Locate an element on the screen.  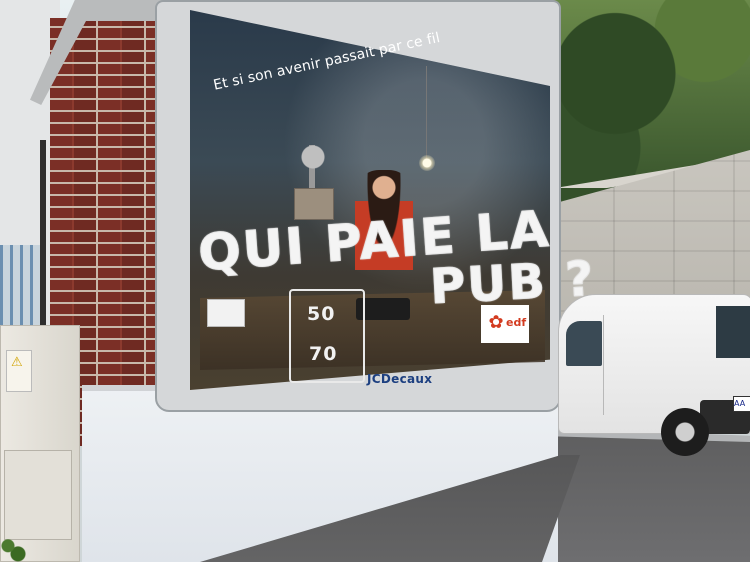
cabinet-panel is located at coordinates (38, 495).